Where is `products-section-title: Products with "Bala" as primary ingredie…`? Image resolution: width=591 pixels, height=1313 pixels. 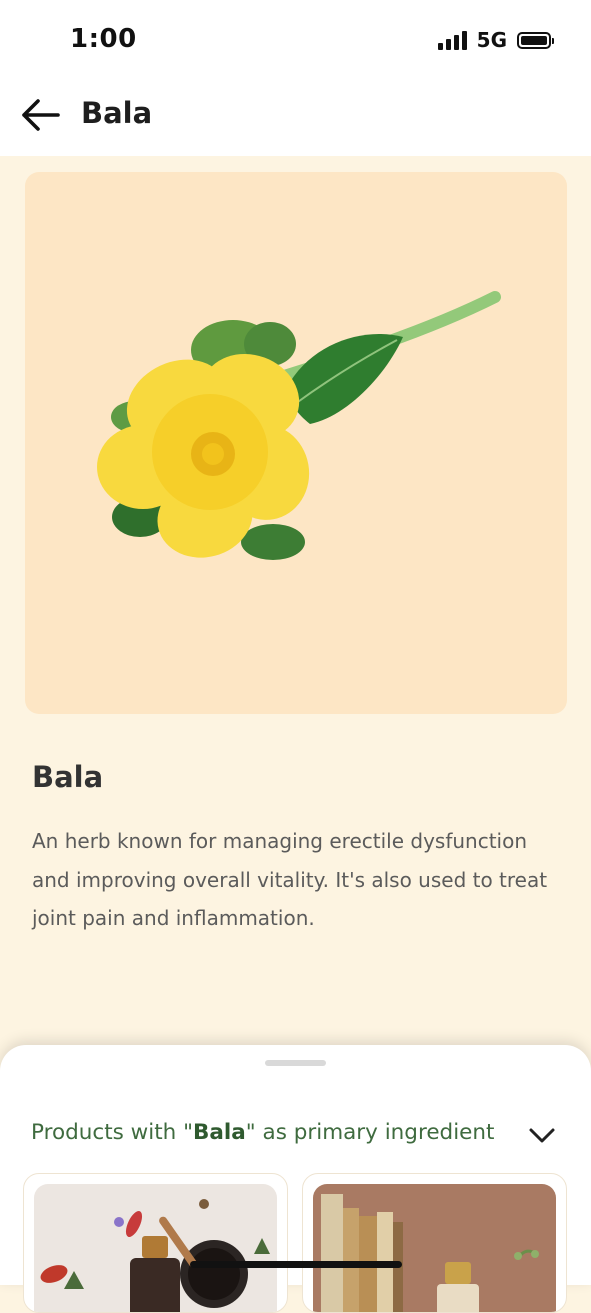 products-section-title: Products with "Bala" as primary ingredie… is located at coordinates (262, 1132).